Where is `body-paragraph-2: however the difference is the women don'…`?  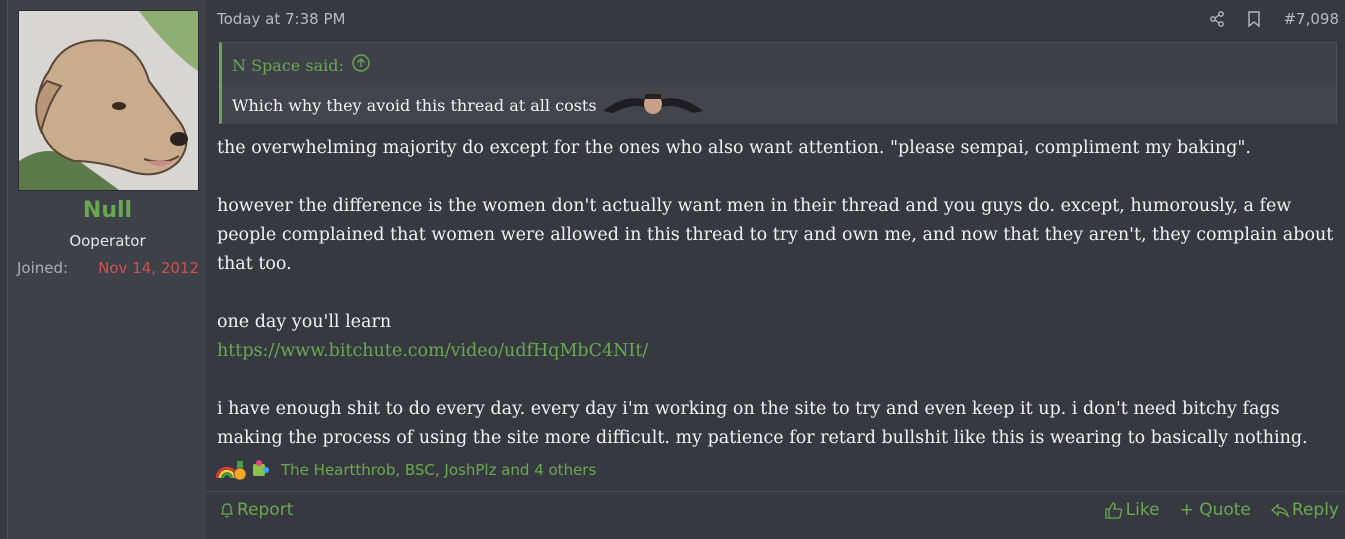 body-paragraph-2: however the difference is the women don'… is located at coordinates (775, 235).